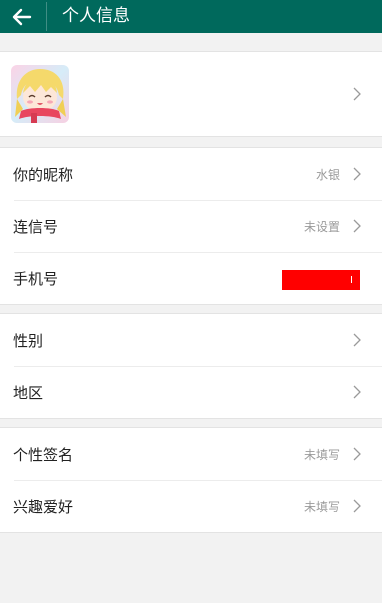  What do you see at coordinates (28, 340) in the screenshot?
I see `gender-label: 性别` at bounding box center [28, 340].